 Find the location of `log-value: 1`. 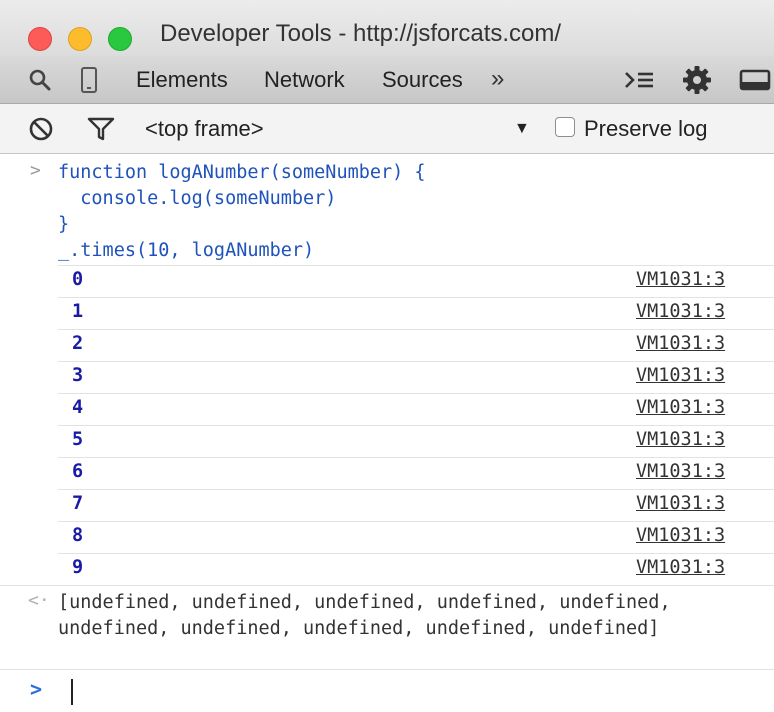

log-value: 1 is located at coordinates (78, 311).